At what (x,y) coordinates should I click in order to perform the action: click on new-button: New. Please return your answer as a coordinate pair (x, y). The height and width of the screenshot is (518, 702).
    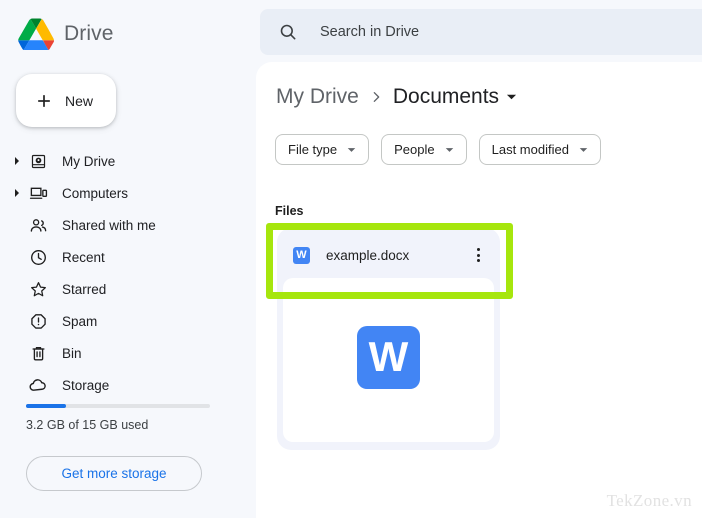
    Looking at the image, I should click on (66, 100).